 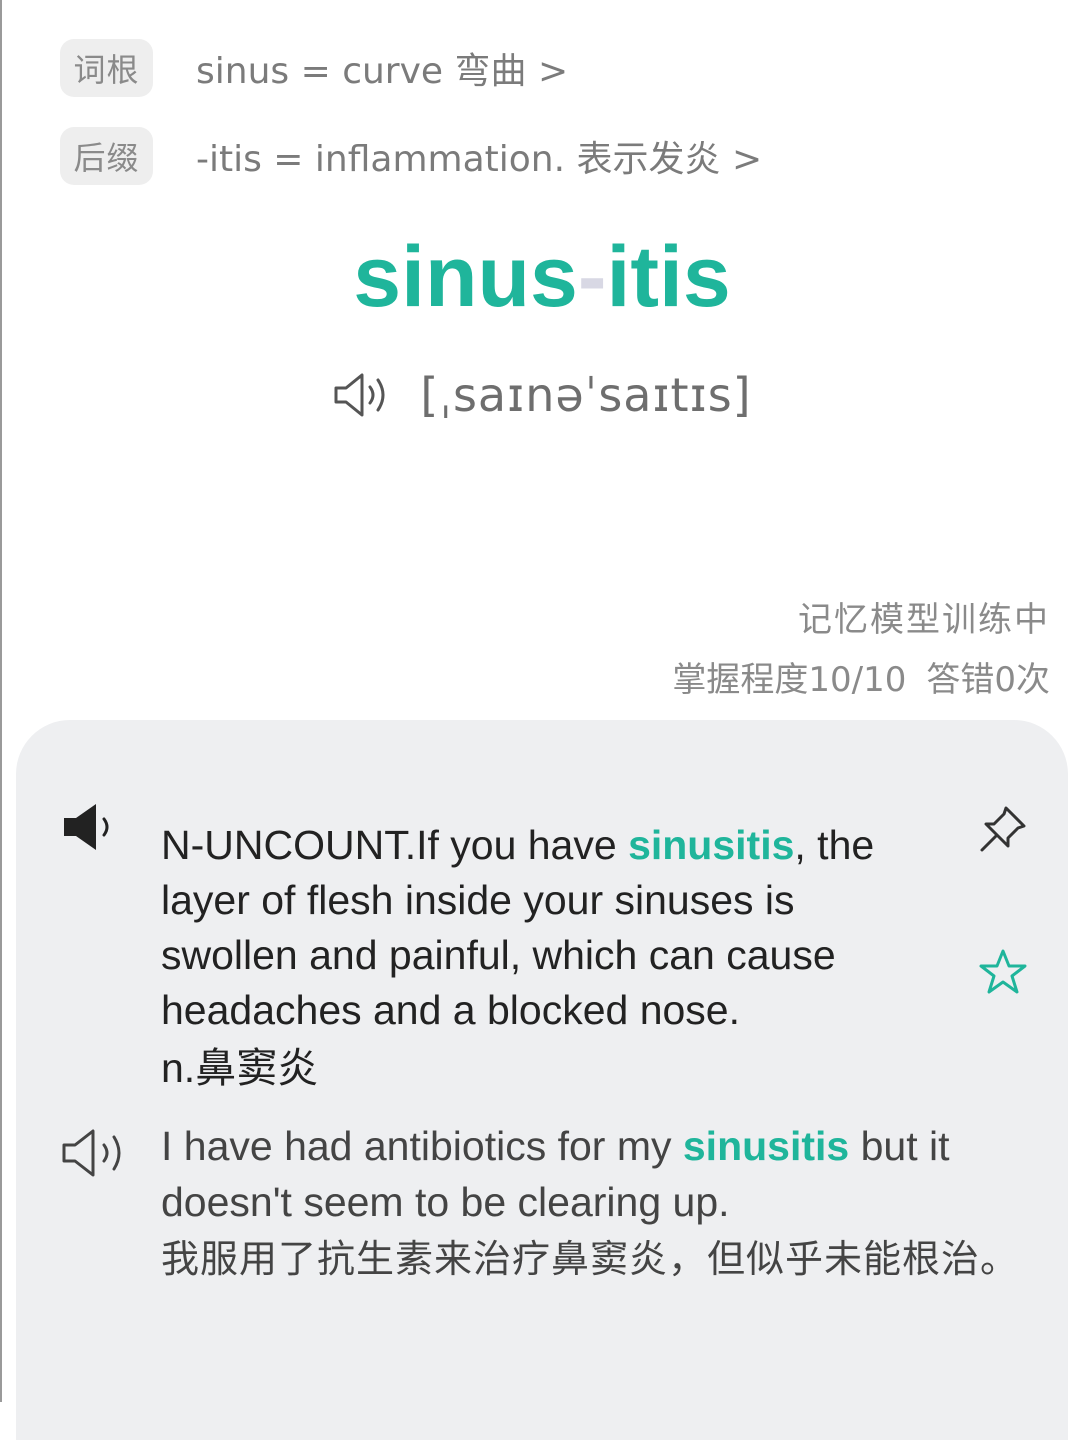 I want to click on headword-part2: itis, so click(x=668, y=277).